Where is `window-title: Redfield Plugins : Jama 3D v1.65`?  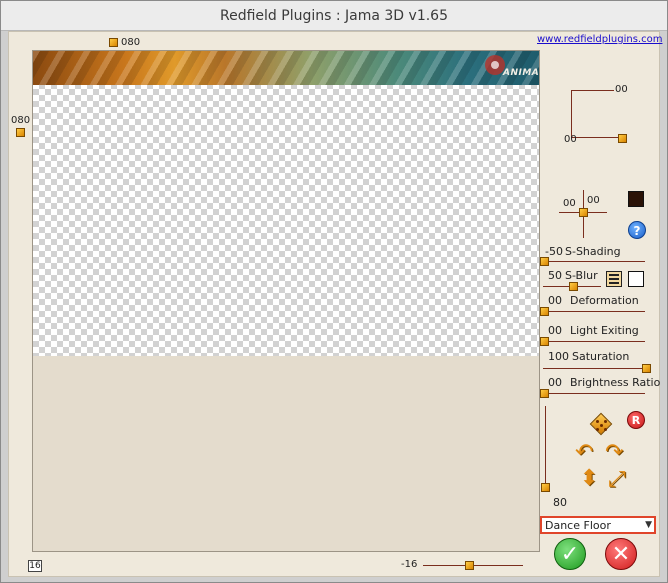 window-title: Redfield Plugins : Jama 3D v1.65 is located at coordinates (334, 15).